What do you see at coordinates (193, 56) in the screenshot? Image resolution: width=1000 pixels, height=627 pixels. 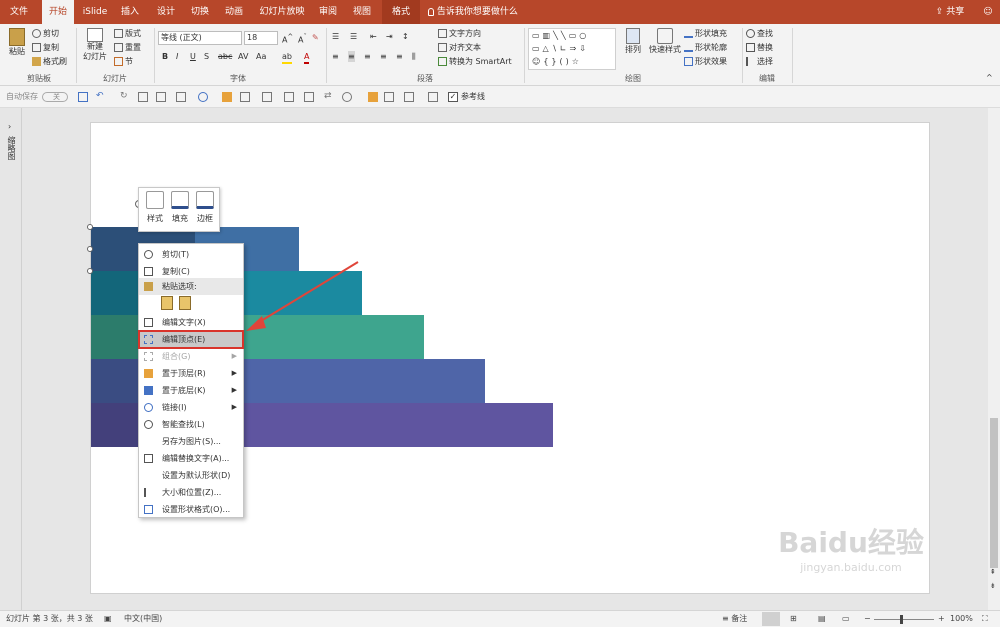 I see `underline-button: U` at bounding box center [193, 56].